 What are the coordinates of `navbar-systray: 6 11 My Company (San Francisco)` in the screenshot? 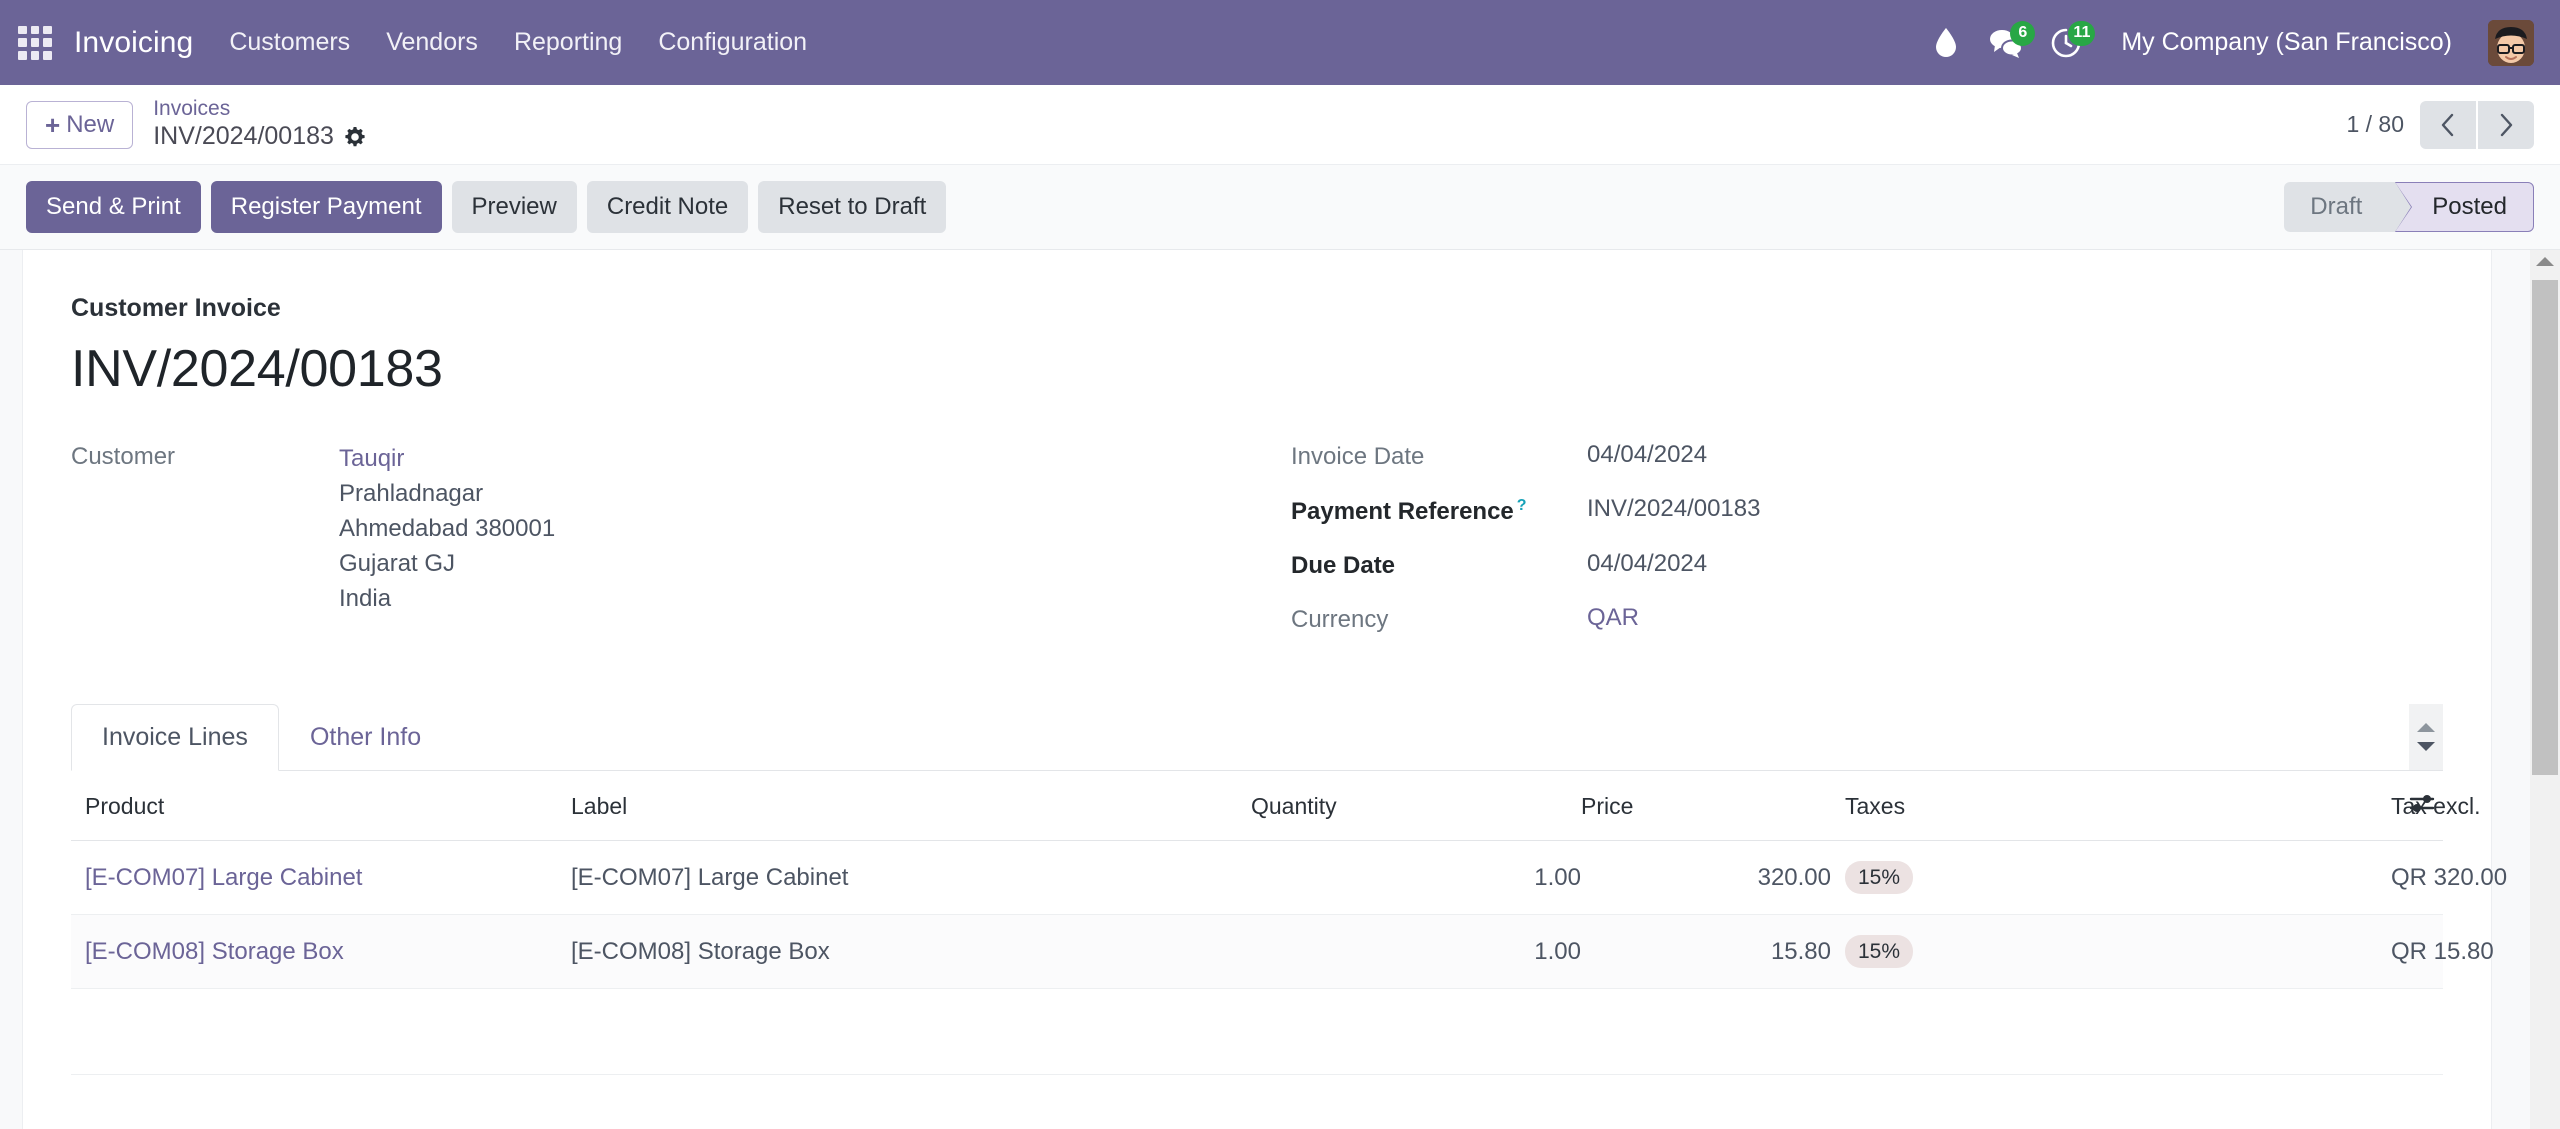 It's located at (2230, 42).